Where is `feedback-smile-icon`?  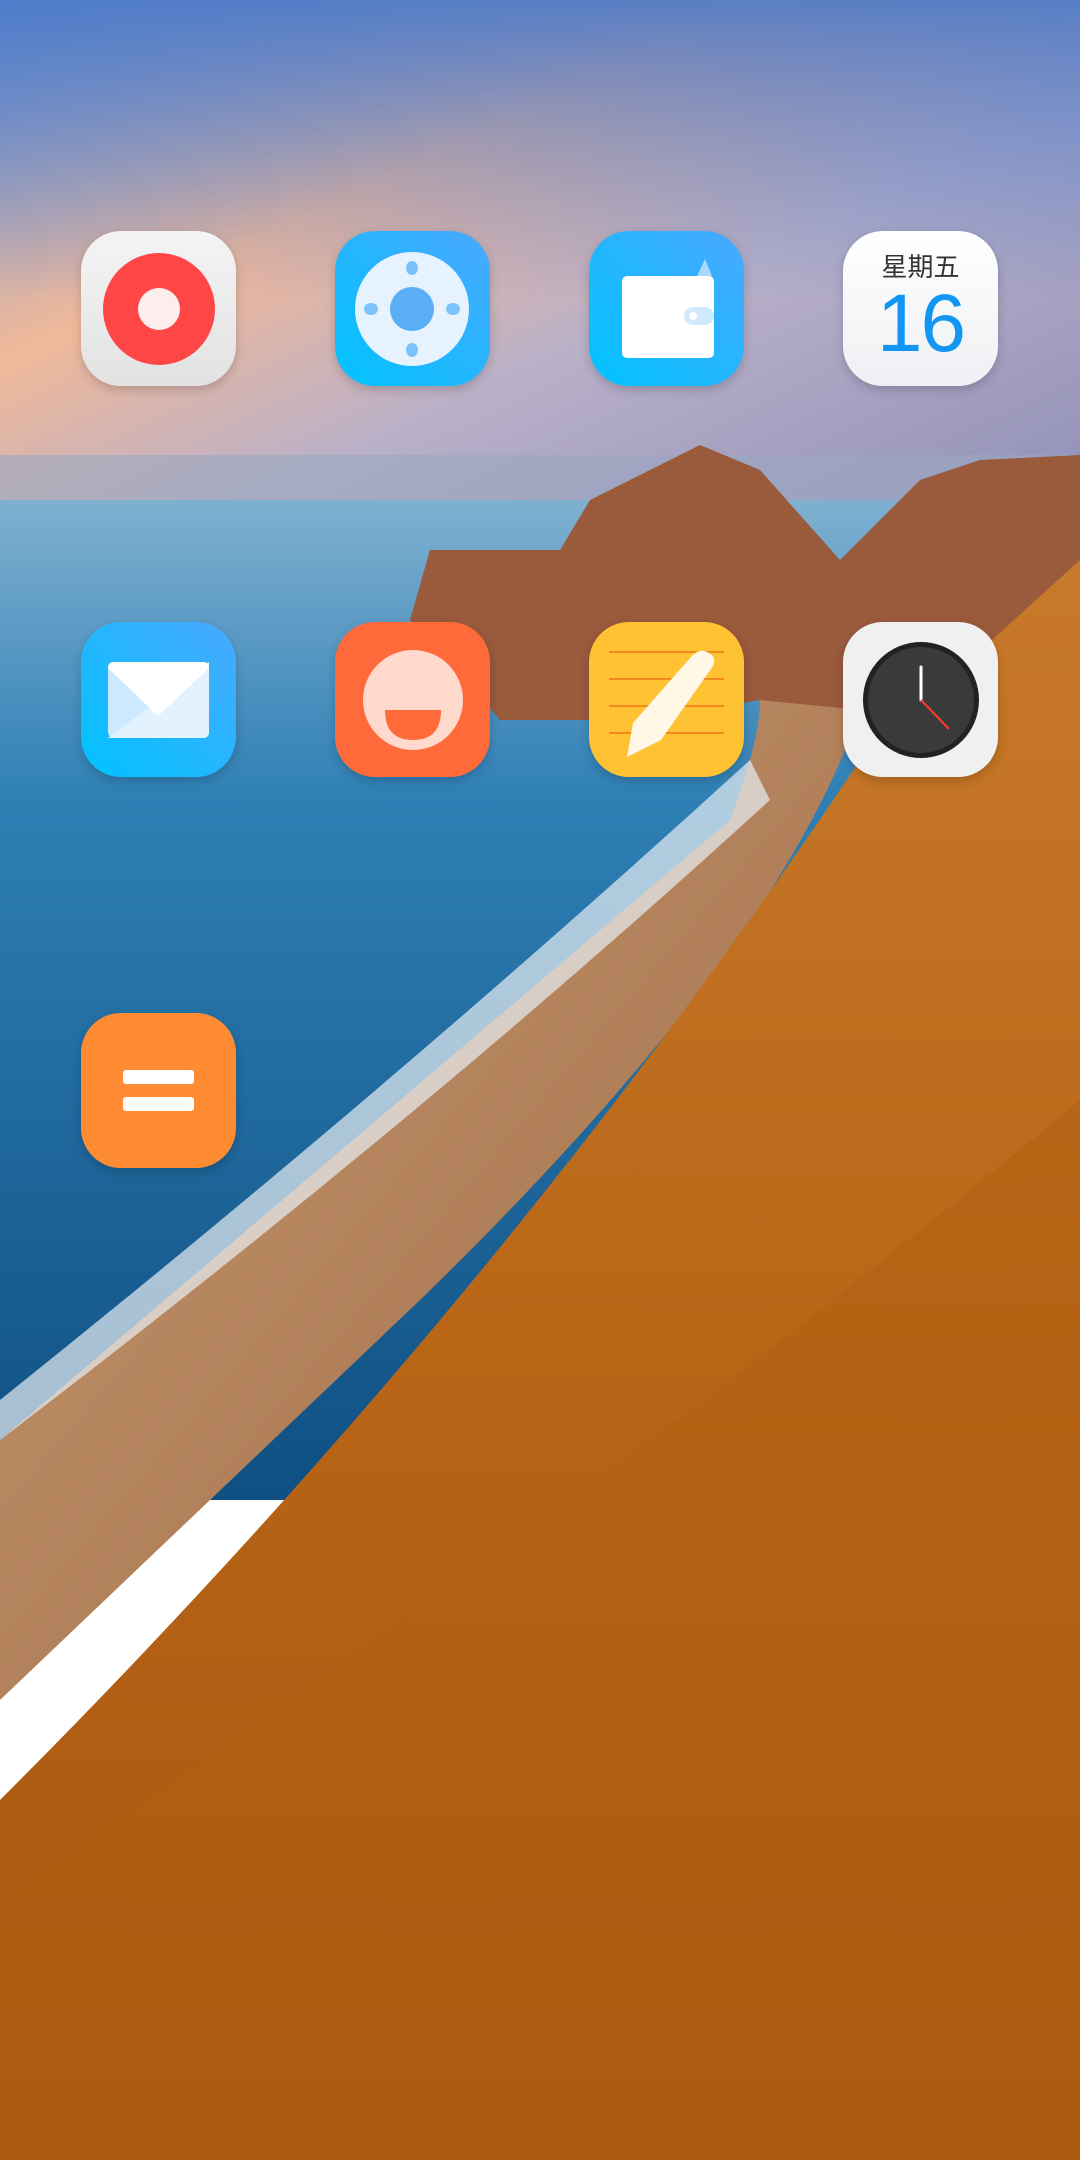
feedback-smile-icon is located at coordinates (412, 699).